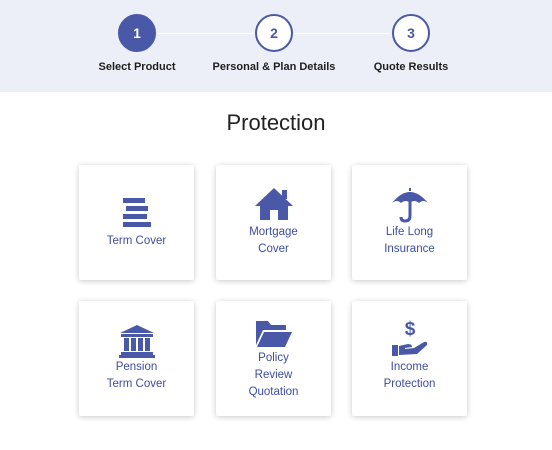 The width and height of the screenshot is (552, 450). Describe the element at coordinates (136, 367) in the screenshot. I see `product-label-line: Pension` at that location.